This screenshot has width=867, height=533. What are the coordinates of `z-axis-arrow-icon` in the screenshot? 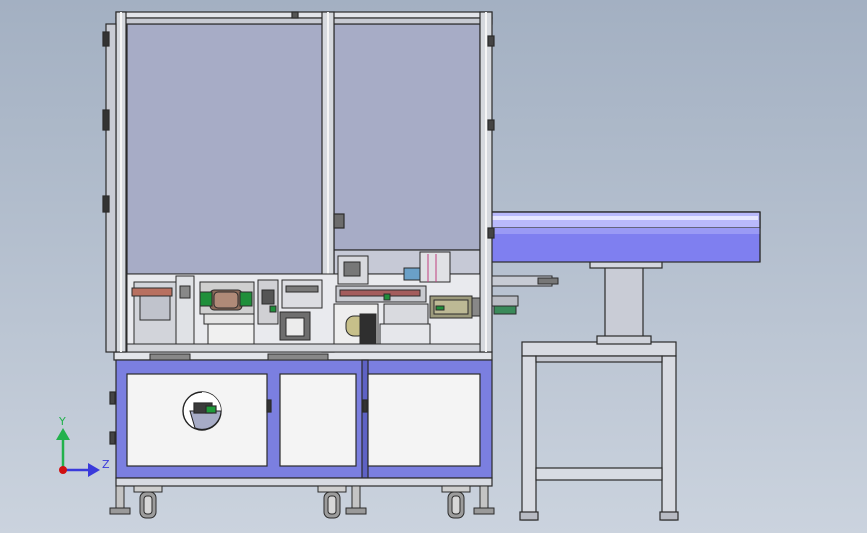 It's located at (94, 470).